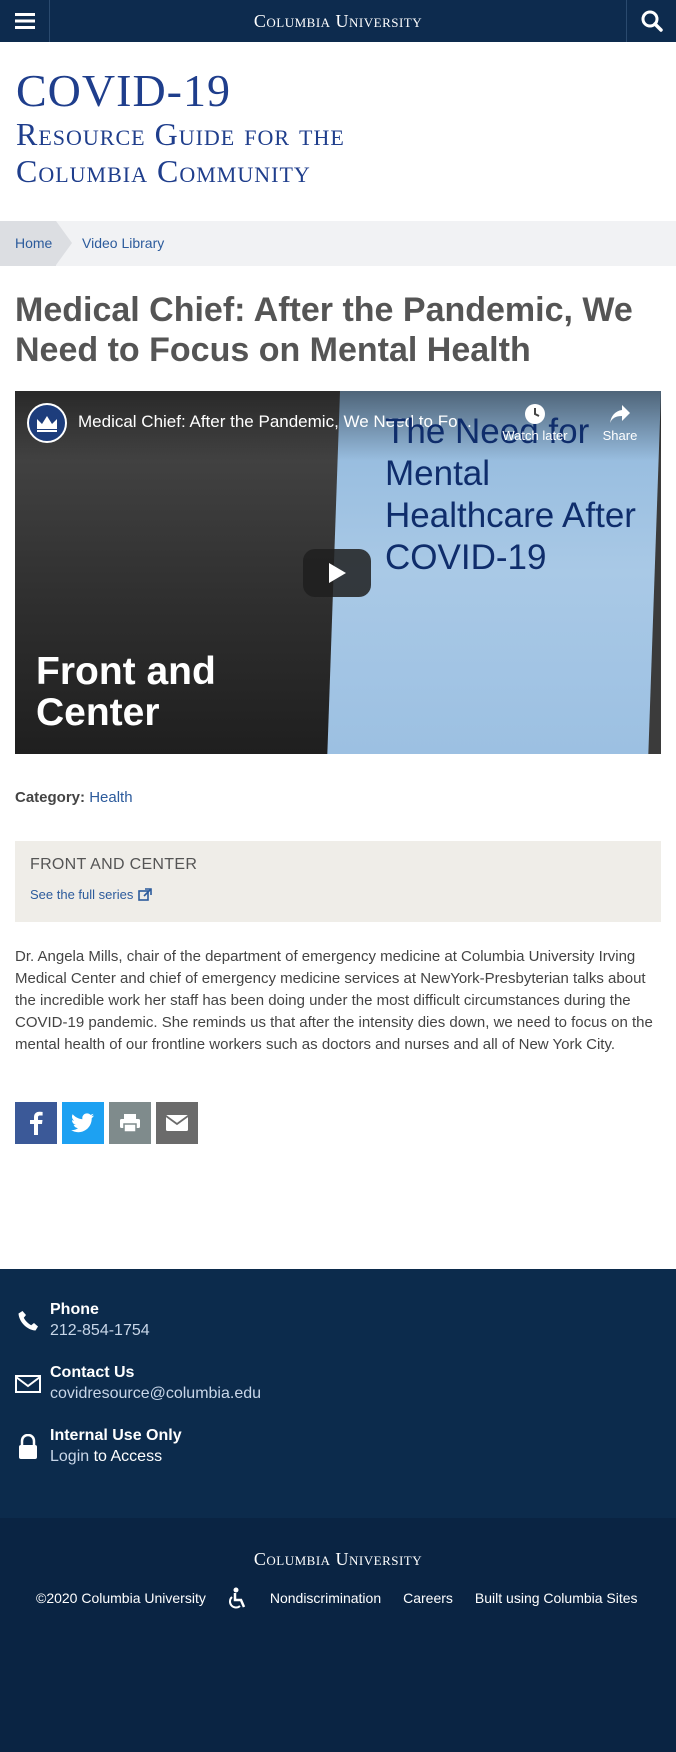  Describe the element at coordinates (620, 414) in the screenshot. I see `share-arrow-icon` at that location.